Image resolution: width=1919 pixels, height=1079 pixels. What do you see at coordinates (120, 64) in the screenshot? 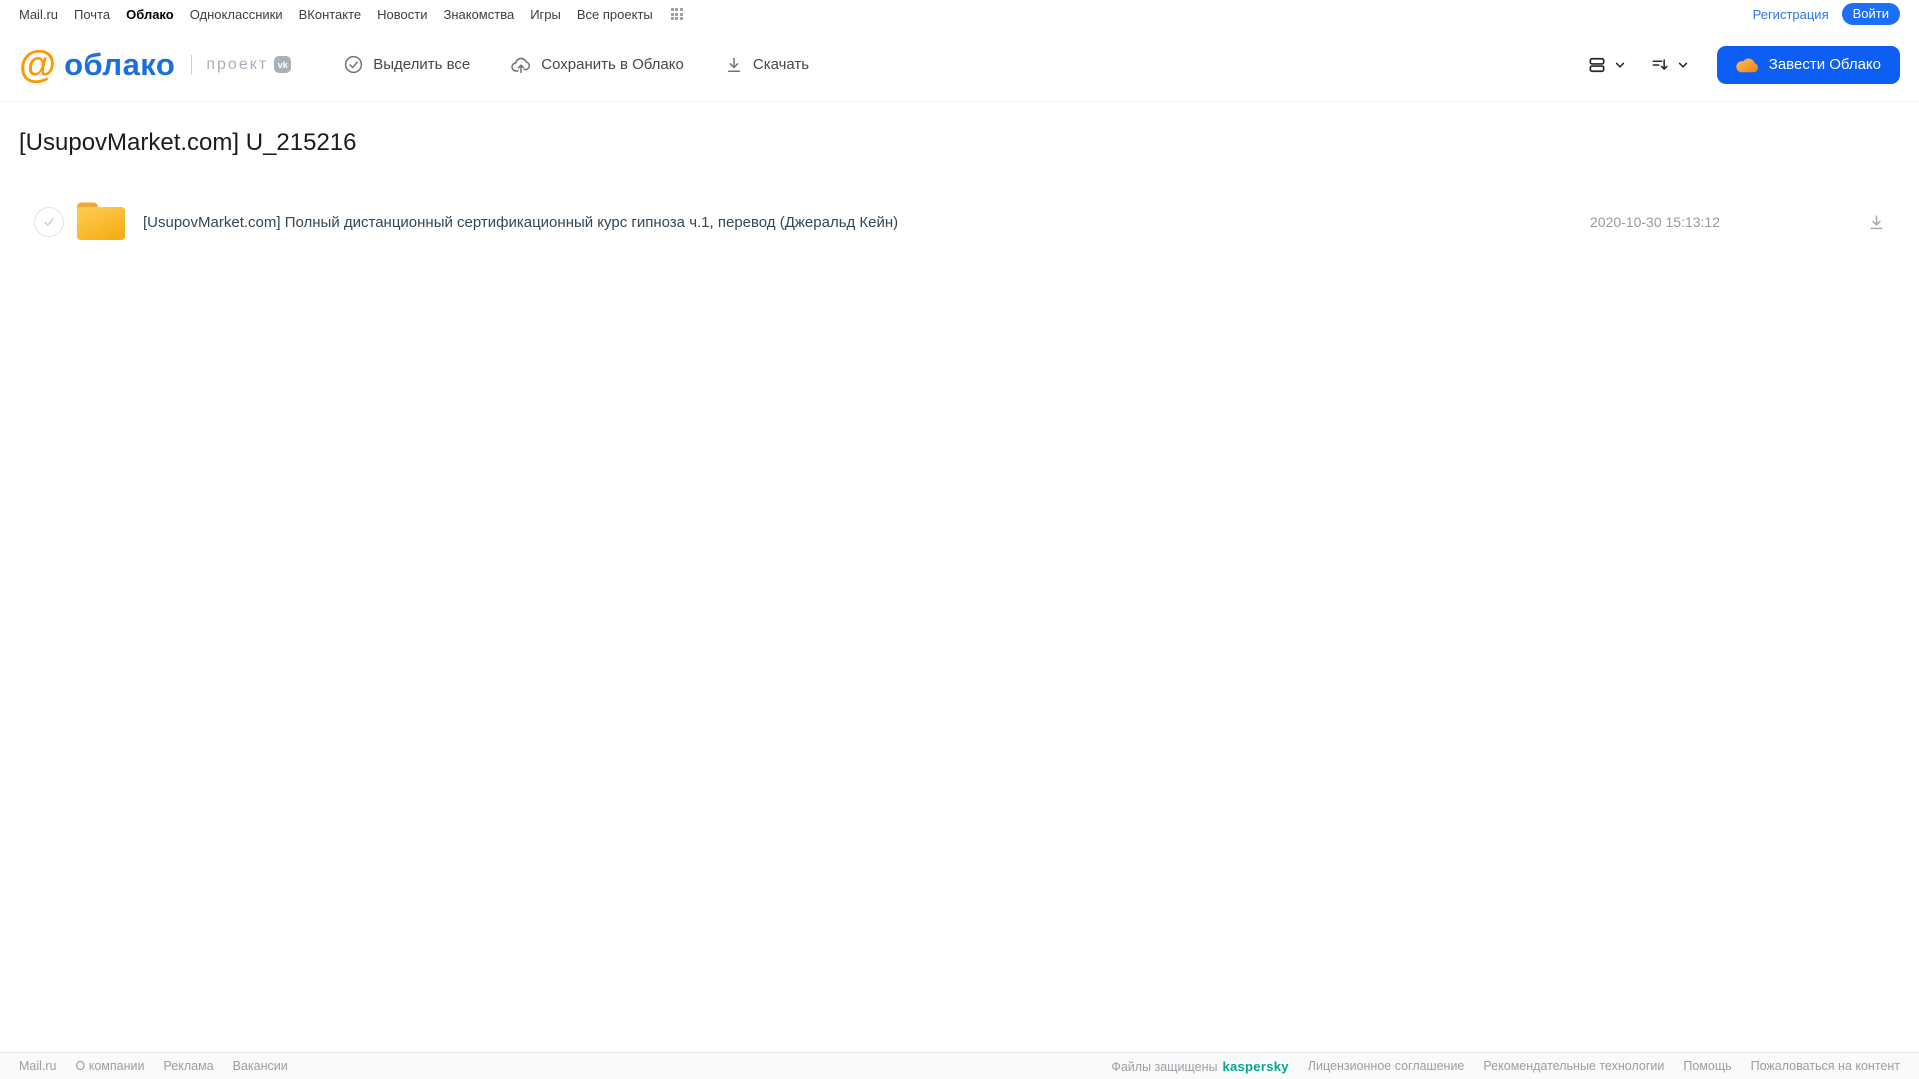
I see `cloud-logo-text: облако` at bounding box center [120, 64].